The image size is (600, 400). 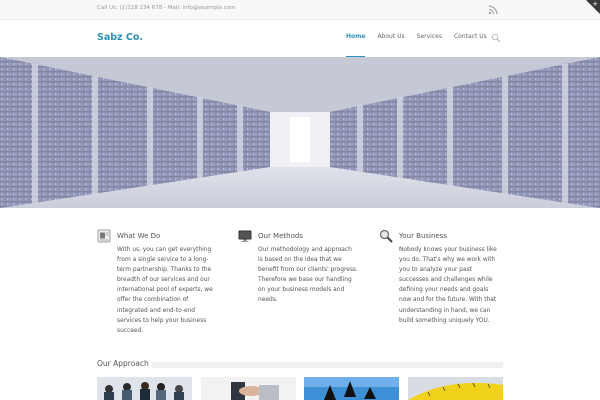 What do you see at coordinates (351, 388) in the screenshot?
I see `approach-thumbnail-jumping-people` at bounding box center [351, 388].